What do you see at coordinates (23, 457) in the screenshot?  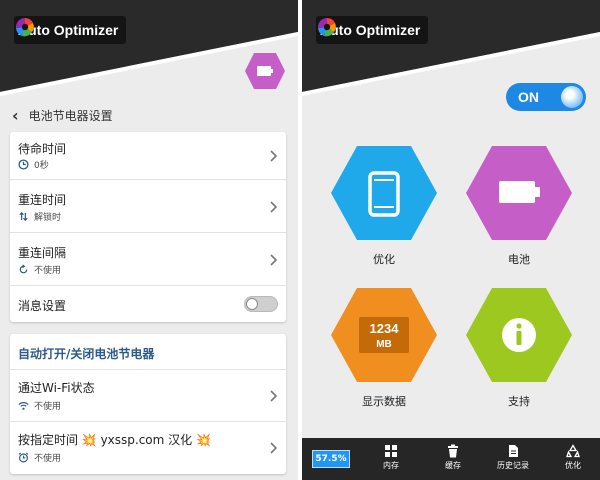 I see `alarm-icon` at bounding box center [23, 457].